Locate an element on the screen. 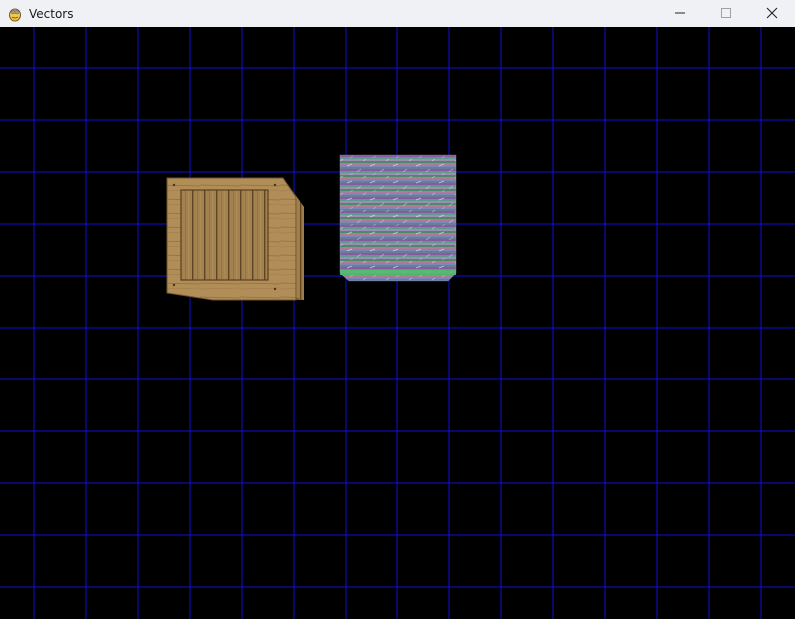  minimize-icon is located at coordinates (680, 13).